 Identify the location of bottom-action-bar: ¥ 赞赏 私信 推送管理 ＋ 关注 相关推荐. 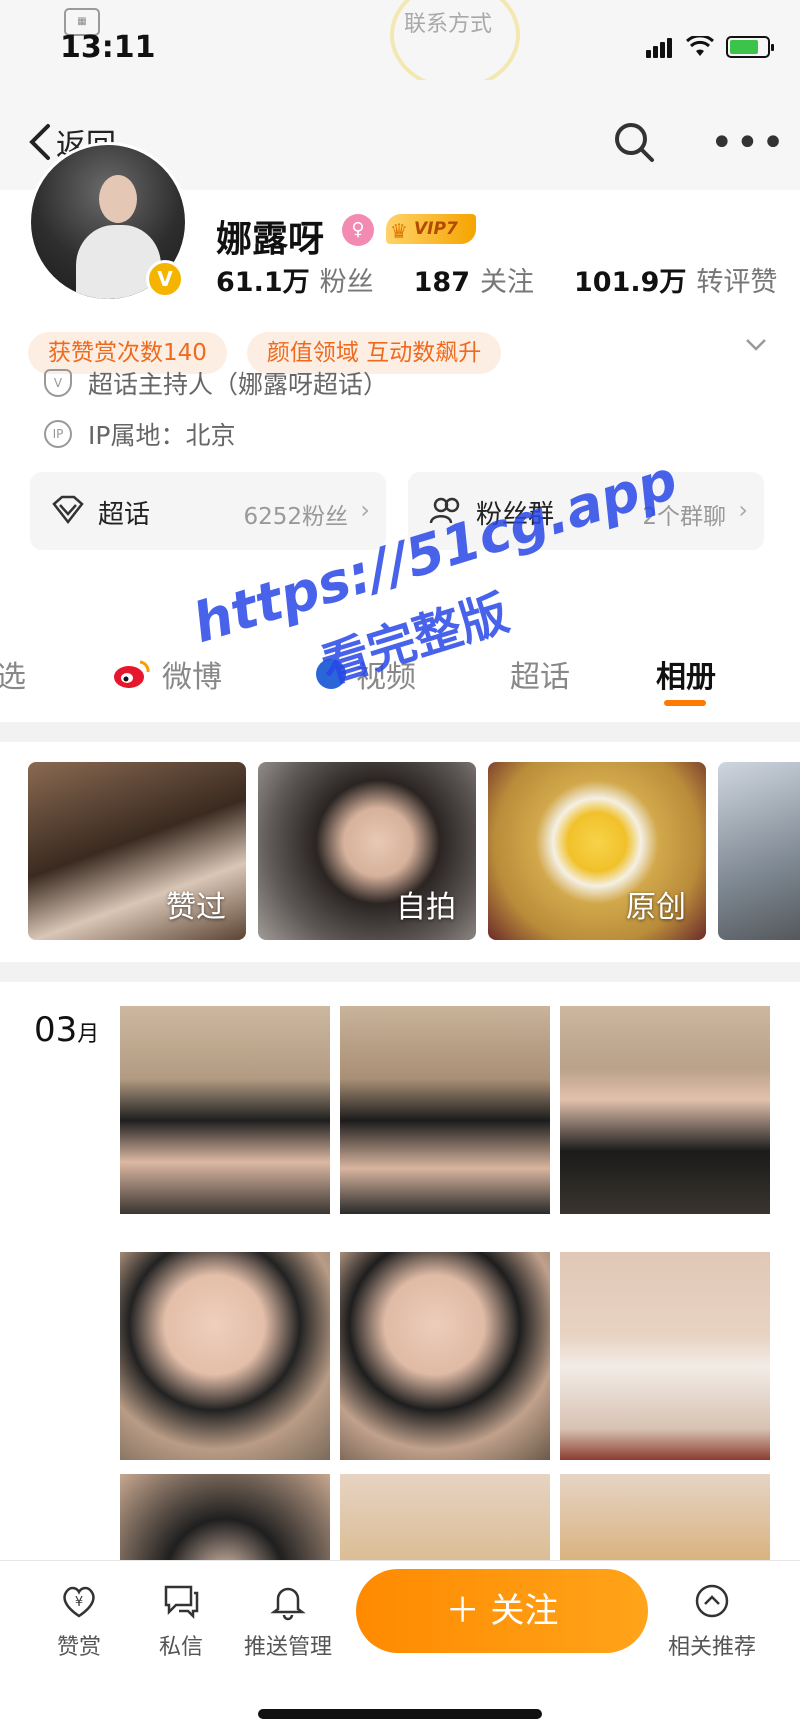
(400, 1646).